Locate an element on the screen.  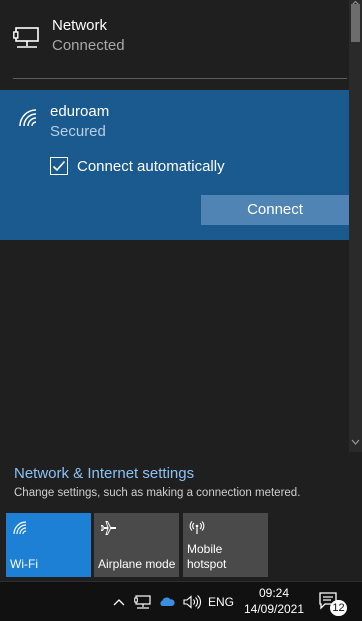
network-tray-icon is located at coordinates (143, 602).